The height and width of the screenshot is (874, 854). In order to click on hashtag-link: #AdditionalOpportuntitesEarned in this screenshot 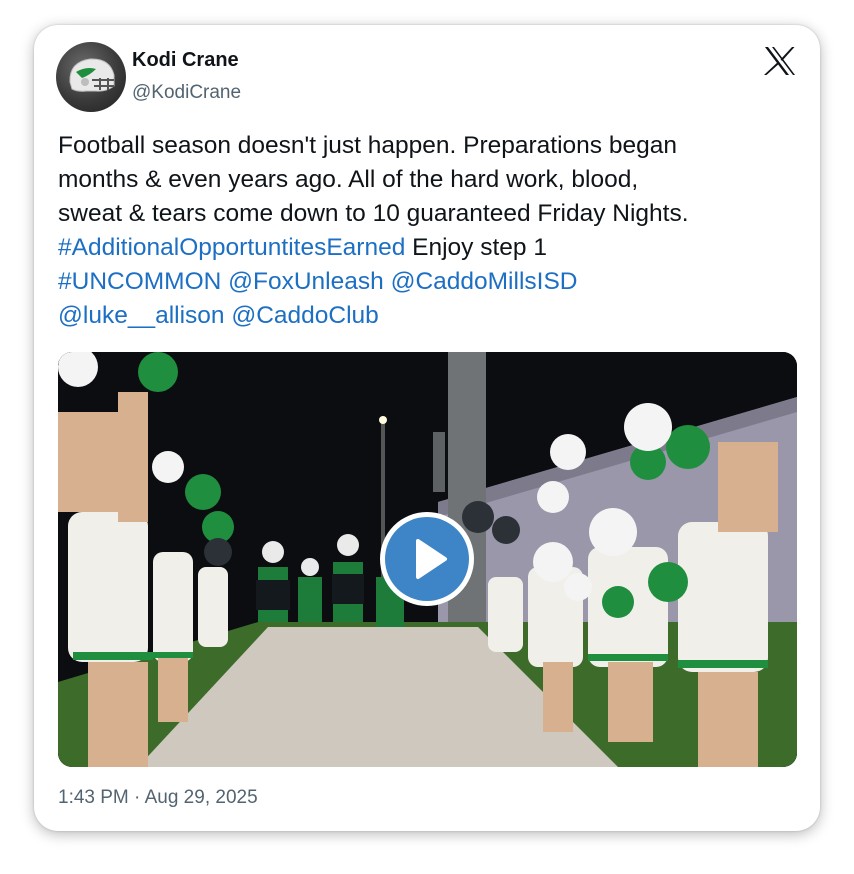, I will do `click(231, 247)`.